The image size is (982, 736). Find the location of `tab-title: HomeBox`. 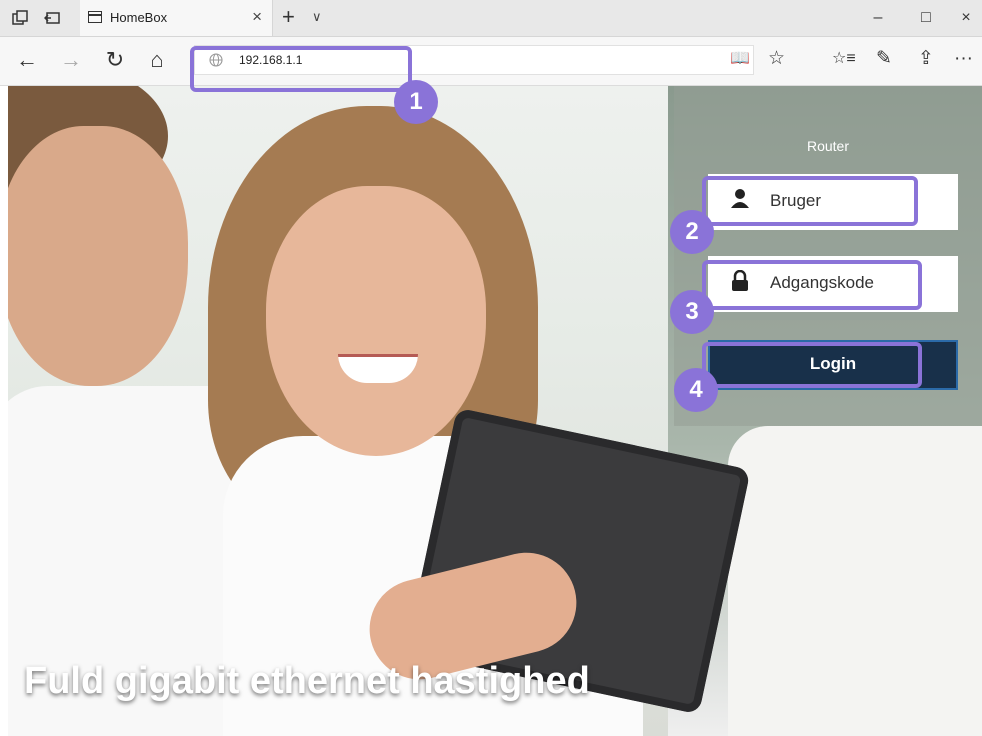

tab-title: HomeBox is located at coordinates (139, 17).